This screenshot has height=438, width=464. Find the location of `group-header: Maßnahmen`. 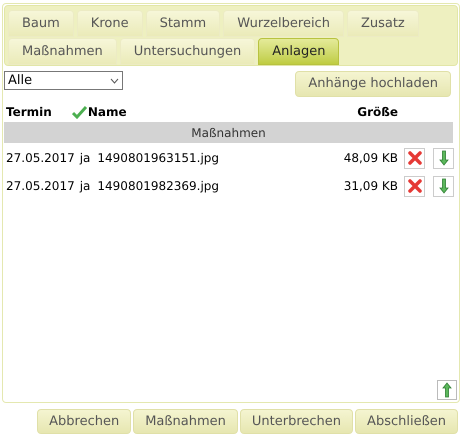

group-header: Maßnahmen is located at coordinates (228, 132).